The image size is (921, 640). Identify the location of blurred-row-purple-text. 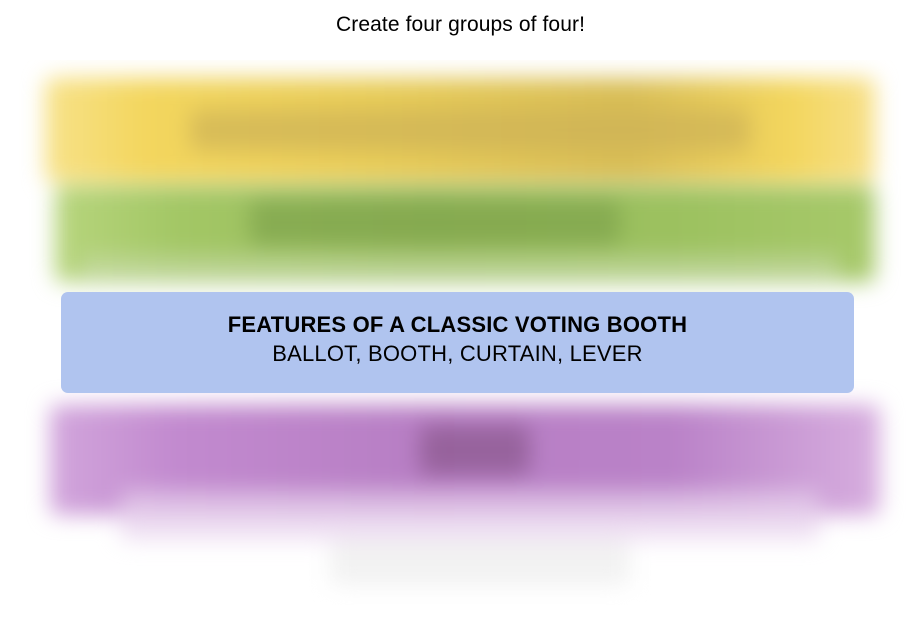
(475, 450).